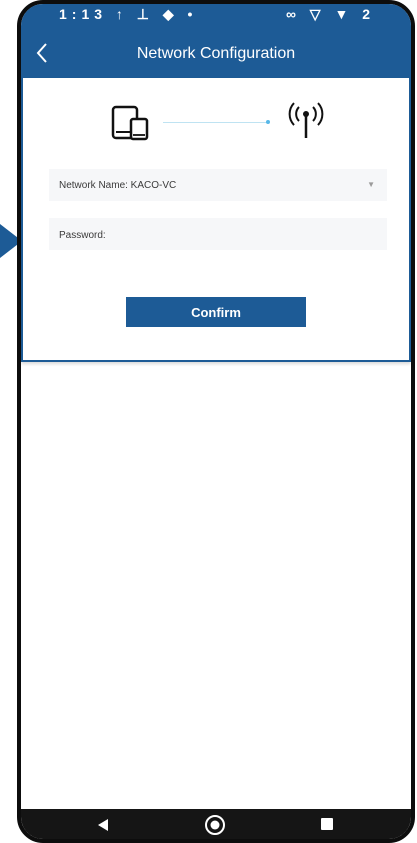 This screenshot has height=843, width=417. I want to click on confirm-button: Confirm, so click(216, 312).